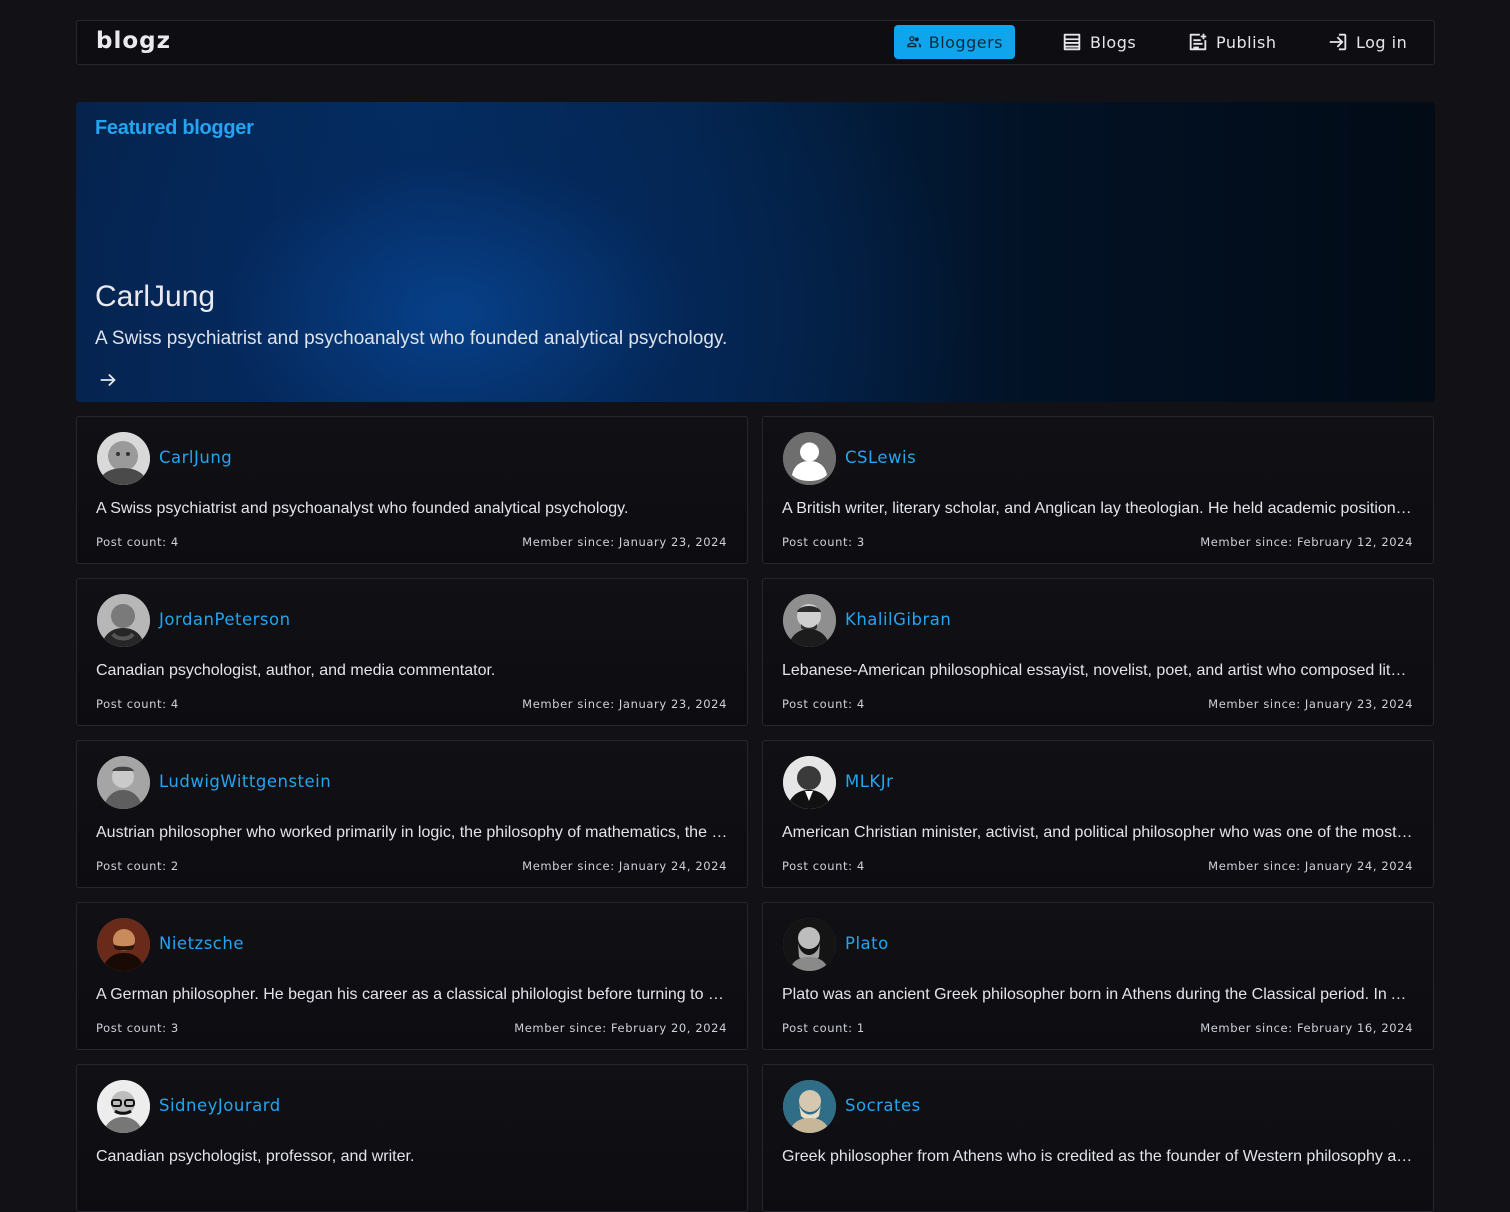 This screenshot has height=1212, width=1510. What do you see at coordinates (965, 42) in the screenshot?
I see `nav-bloggers-label: Bloggers` at bounding box center [965, 42].